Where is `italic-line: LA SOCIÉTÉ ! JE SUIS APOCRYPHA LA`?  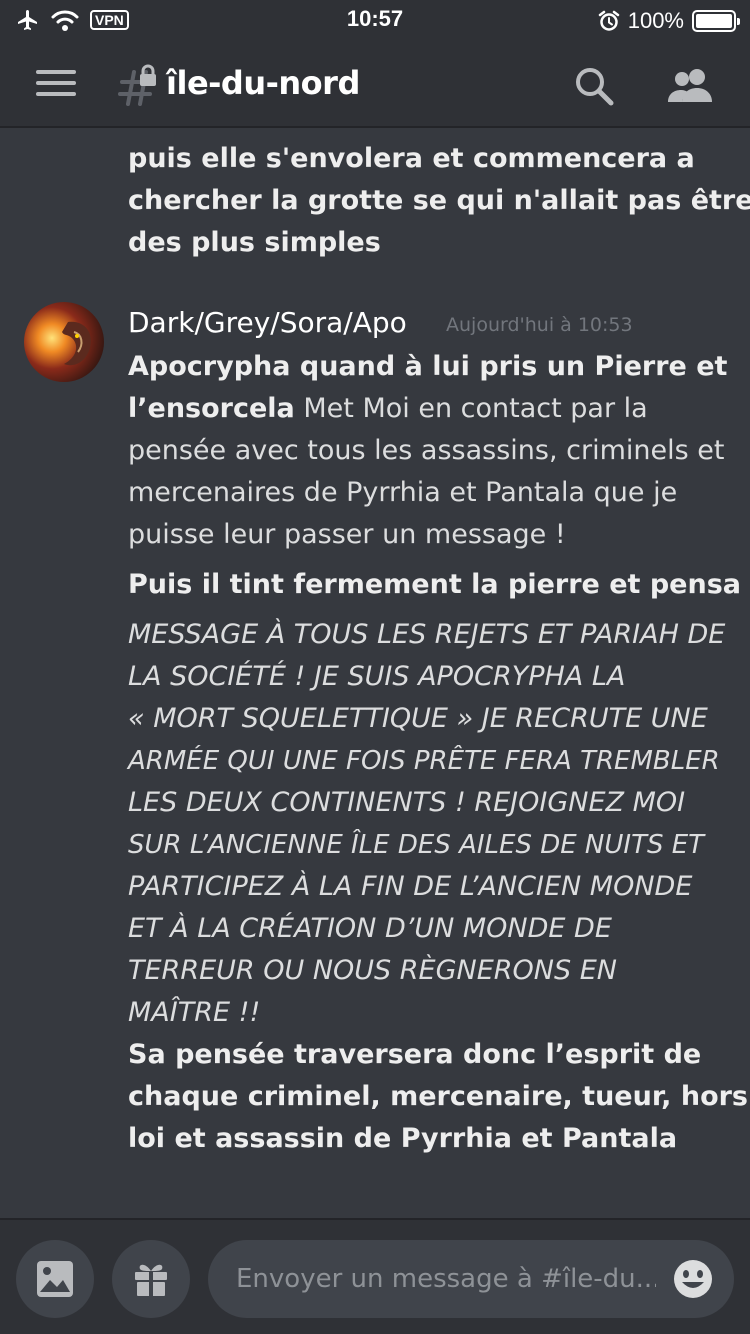
italic-line: LA SOCIÉTÉ ! JE SUIS APOCRYPHA LA is located at coordinates (377, 676).